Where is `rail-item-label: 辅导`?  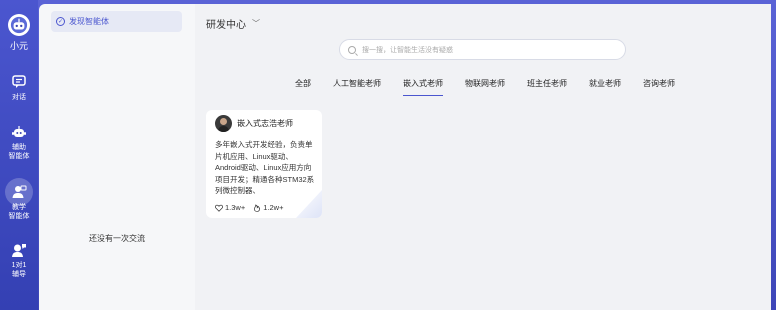
rail-item-label: 辅导 is located at coordinates (19, 274).